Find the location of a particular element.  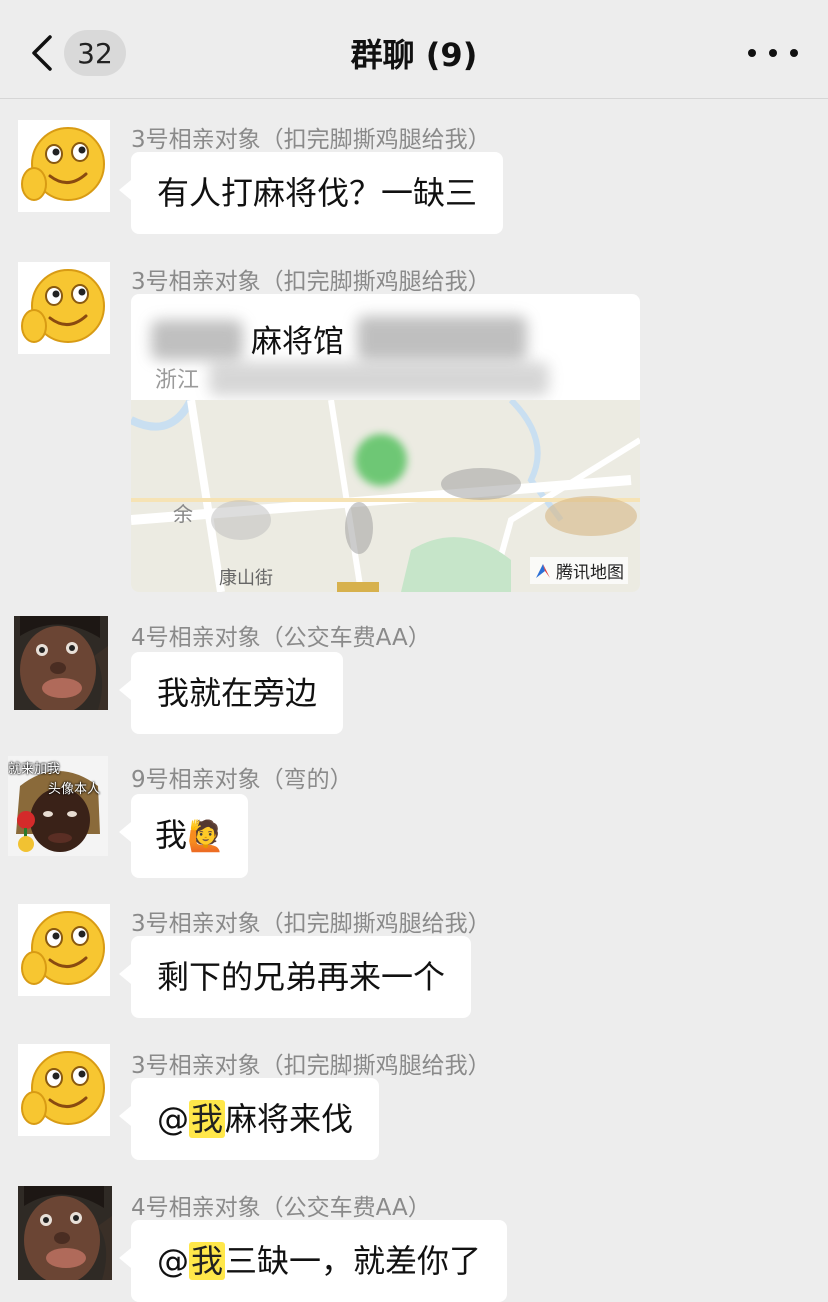

map-brand: 腾讯地图 is located at coordinates (579, 570).